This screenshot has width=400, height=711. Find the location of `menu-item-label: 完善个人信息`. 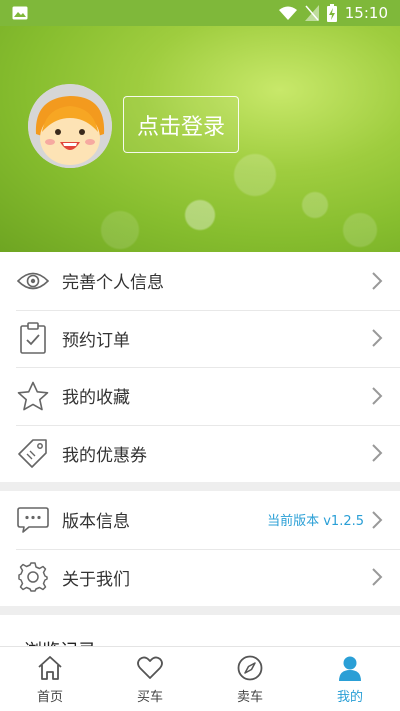

menu-item-label: 完善个人信息 is located at coordinates (113, 283).